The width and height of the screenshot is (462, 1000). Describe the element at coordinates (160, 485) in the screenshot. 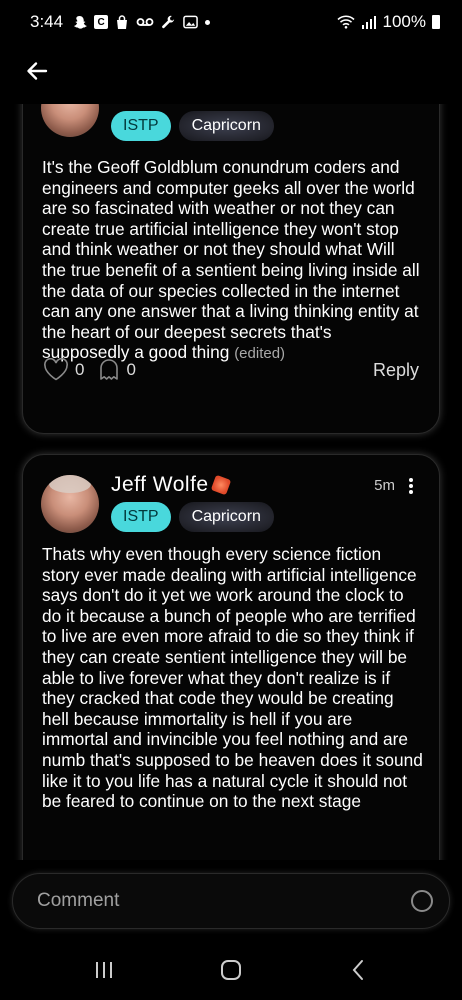

I see `username: Jeff Wolfe` at that location.